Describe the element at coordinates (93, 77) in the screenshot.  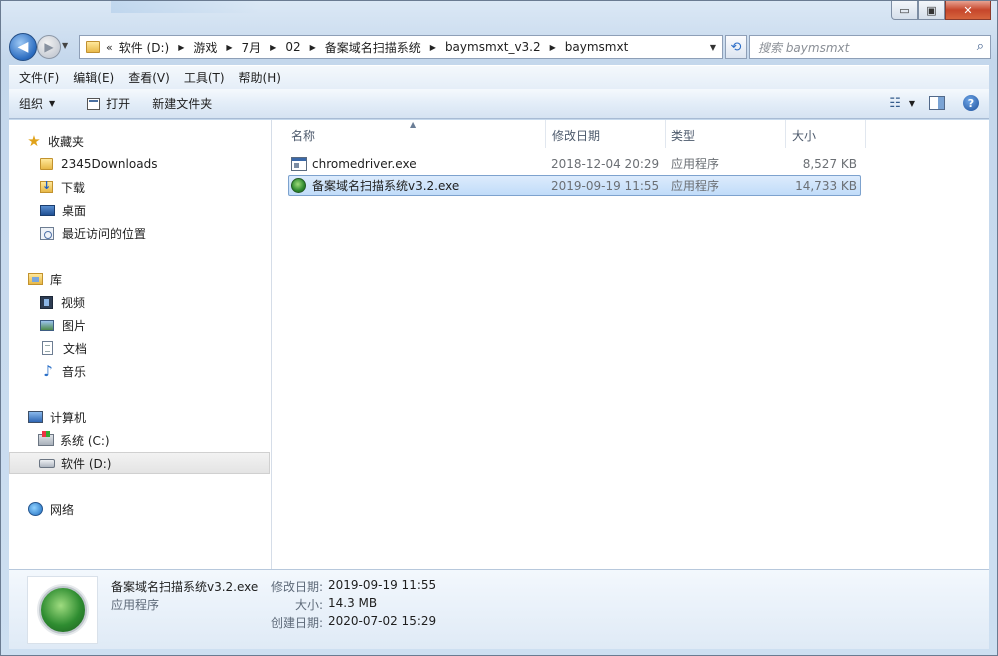
I see `menu-edit: 编辑(E)` at that location.